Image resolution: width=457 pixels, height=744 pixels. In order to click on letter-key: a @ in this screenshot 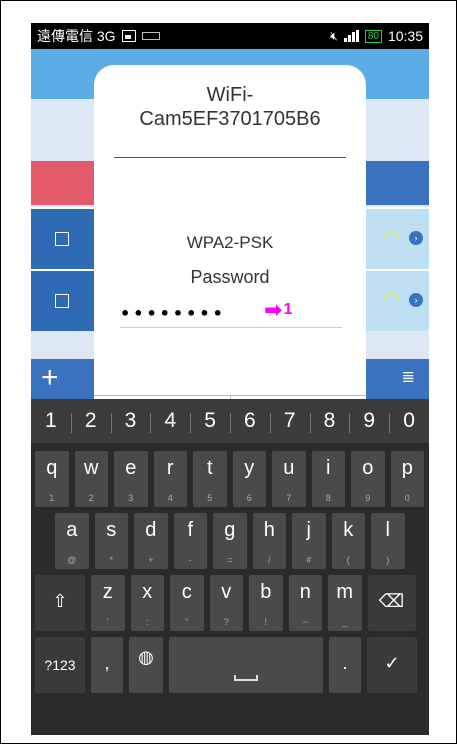, I will do `click(72, 541)`.